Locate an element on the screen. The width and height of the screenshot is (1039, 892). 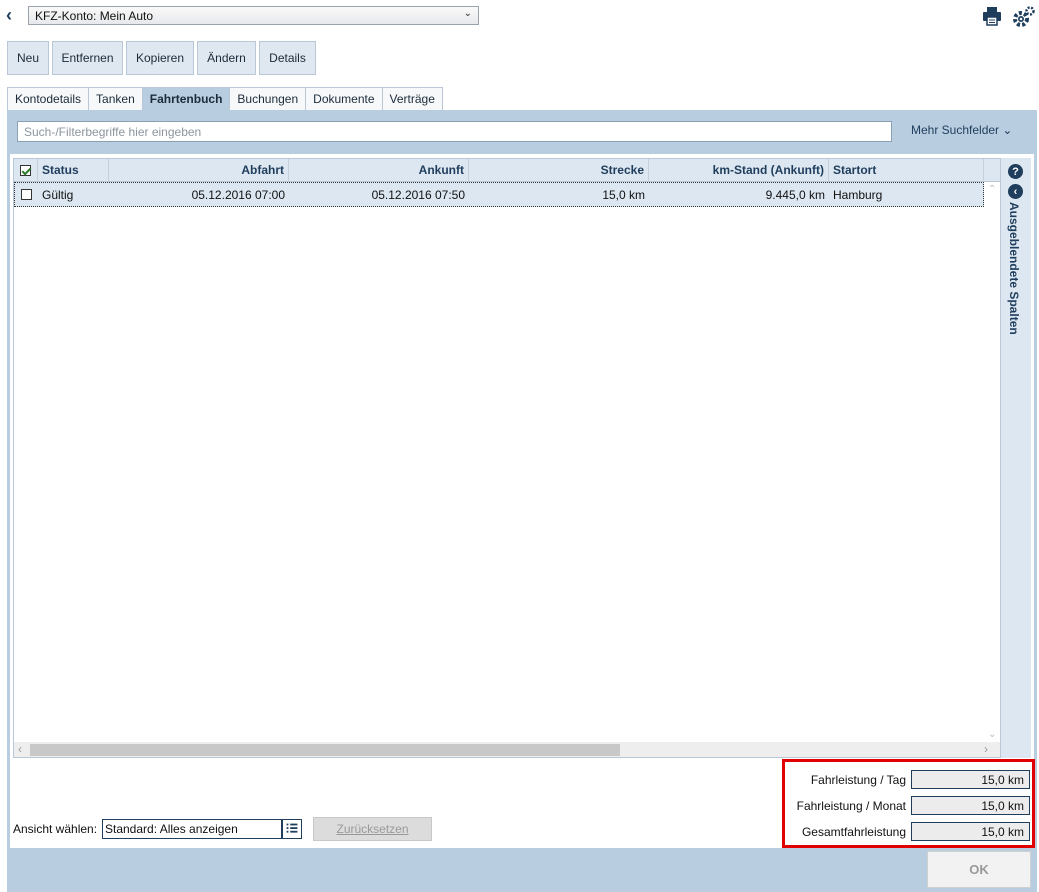
view-label: Ansicht wählen: is located at coordinates (55, 829).